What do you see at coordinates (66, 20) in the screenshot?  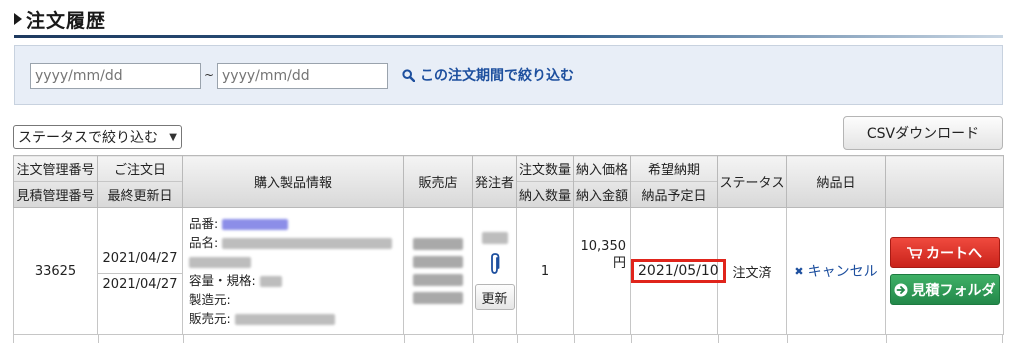 I see `page-title-text: 注文履歴` at bounding box center [66, 20].